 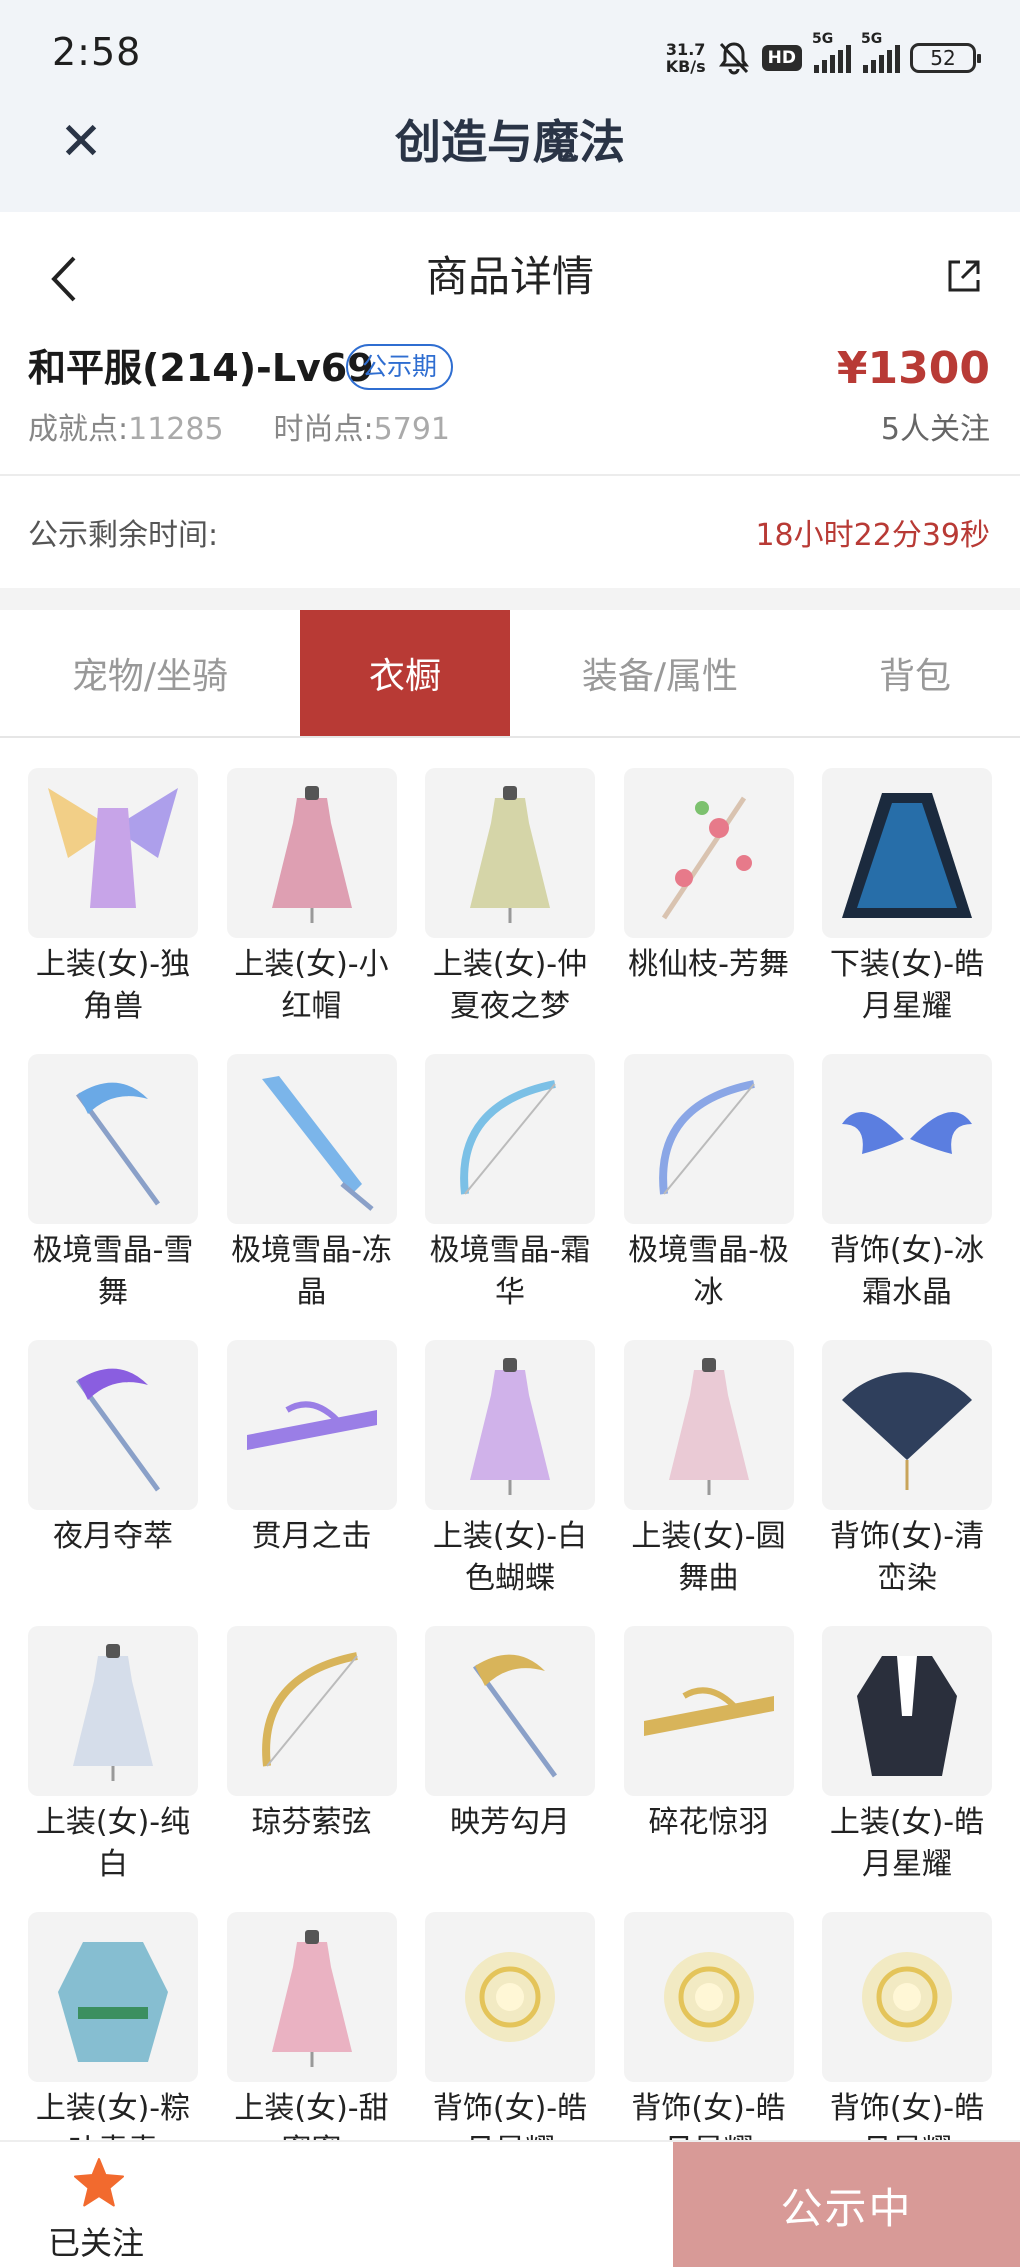 I want to click on wardrobe-item: 上装(女)-小红帽, so click(x=311, y=911).